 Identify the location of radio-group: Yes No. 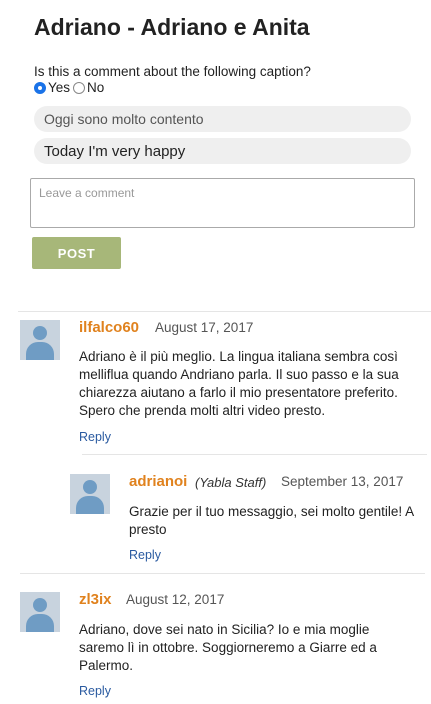
(69, 87).